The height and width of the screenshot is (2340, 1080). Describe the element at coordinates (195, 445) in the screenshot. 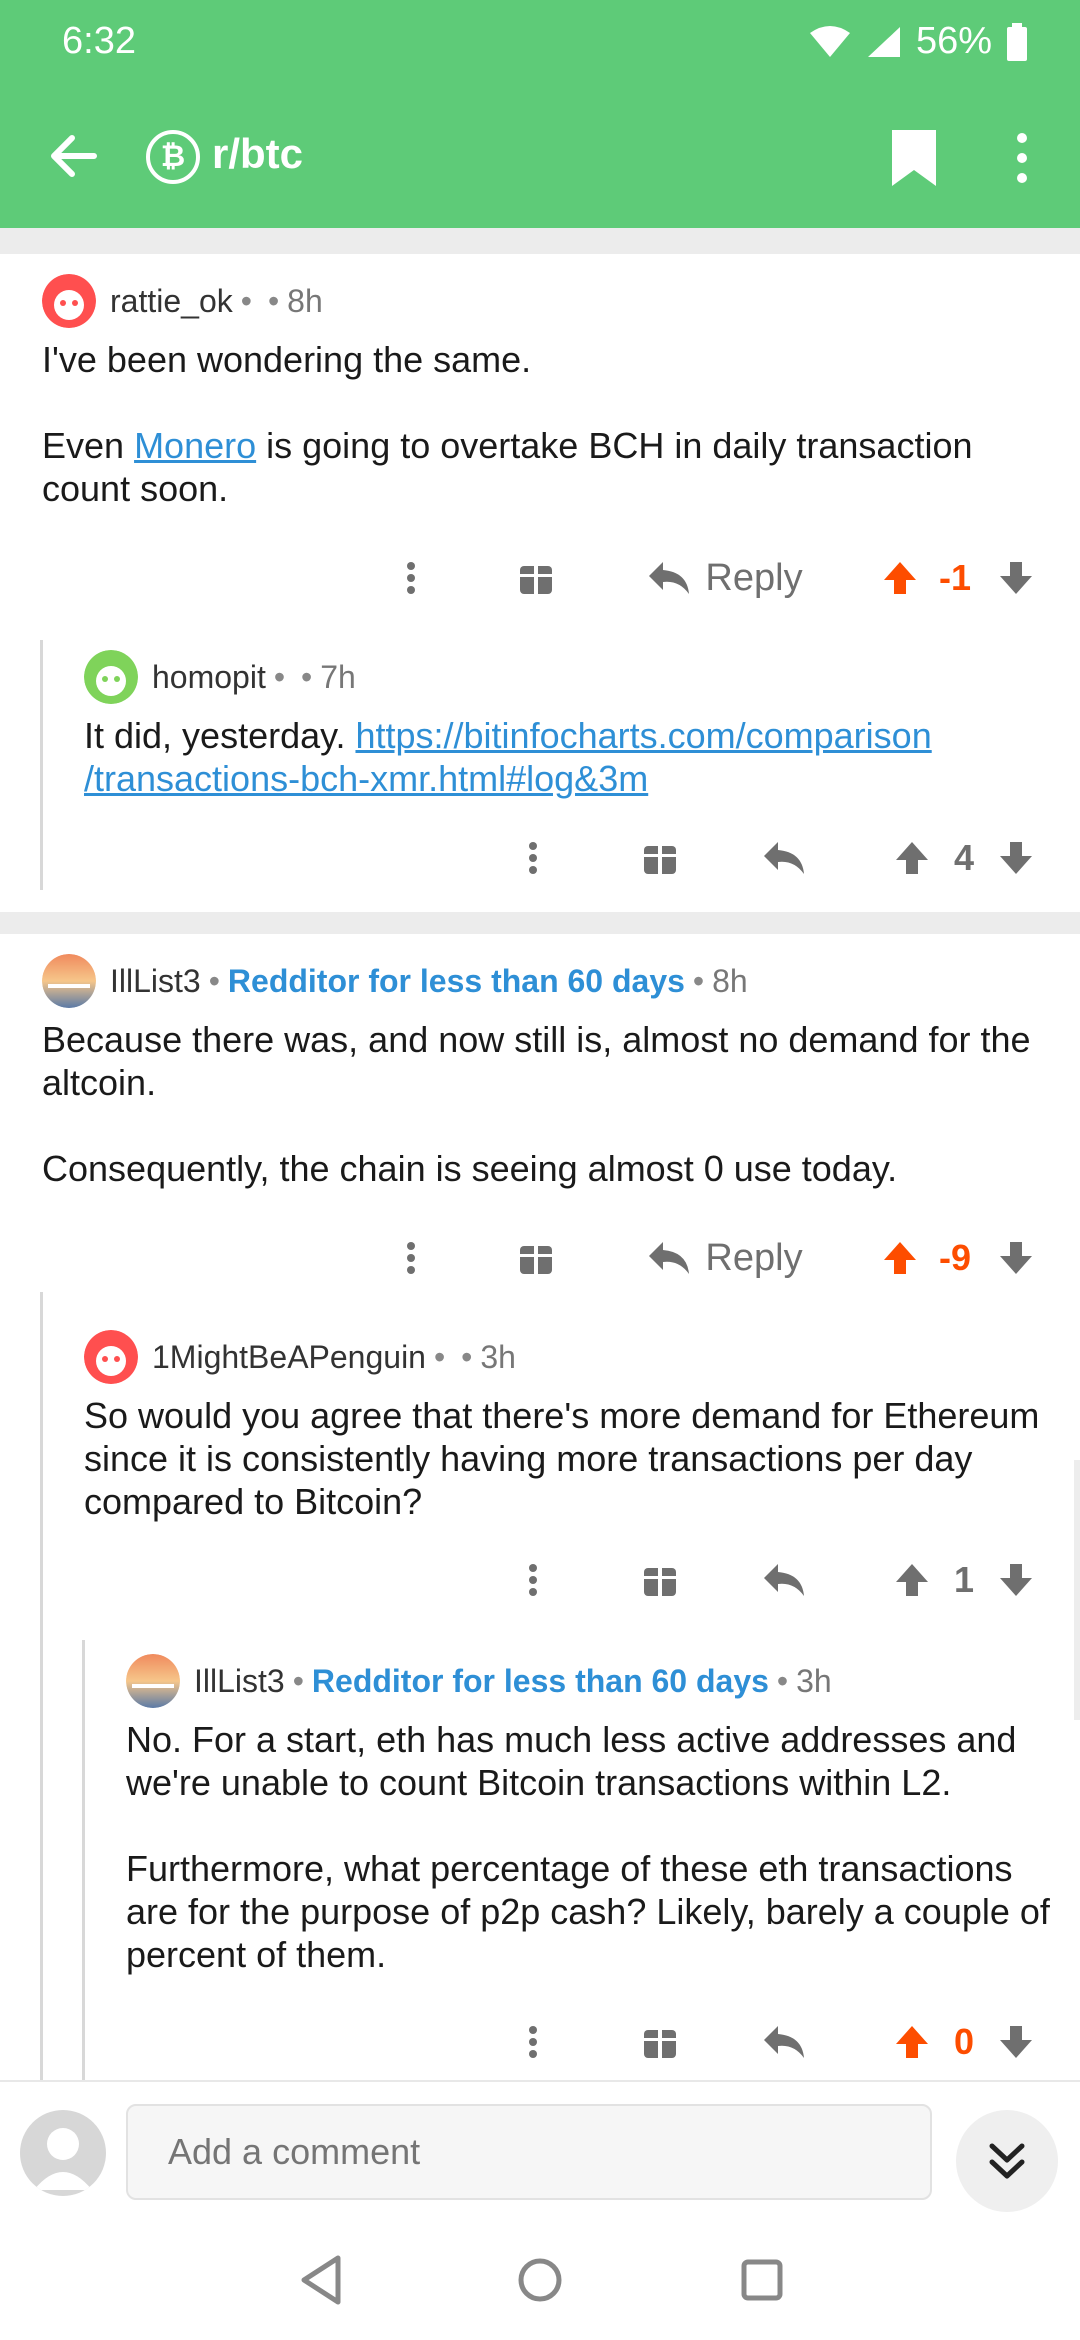

I see `monero-link: Monero` at that location.